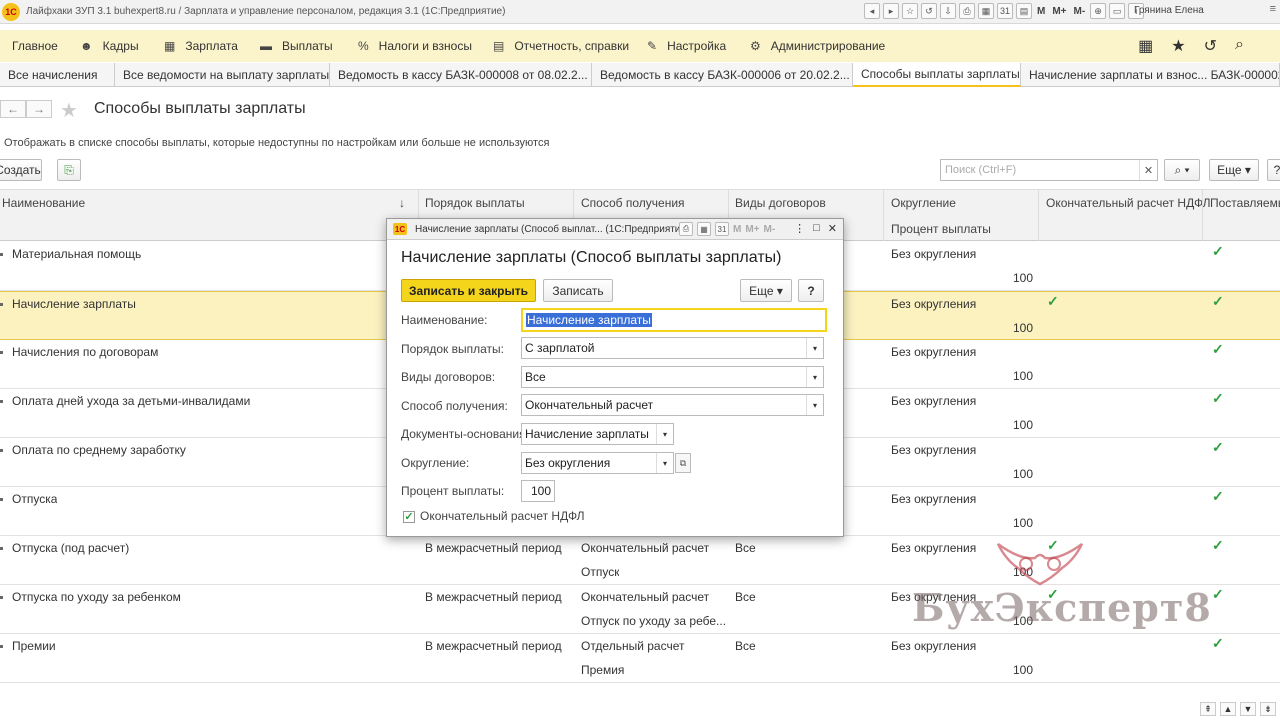 The width and height of the screenshot is (1280, 720). I want to click on back-icon: ◂, so click(872, 11).